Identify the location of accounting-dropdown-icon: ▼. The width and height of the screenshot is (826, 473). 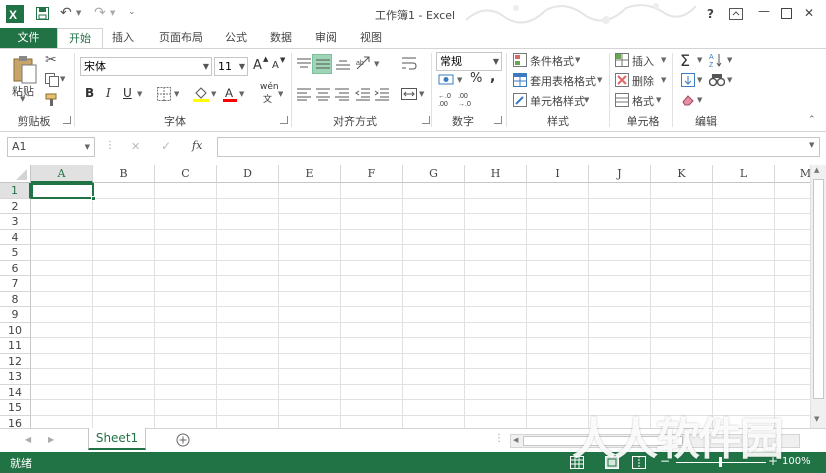
(459, 80).